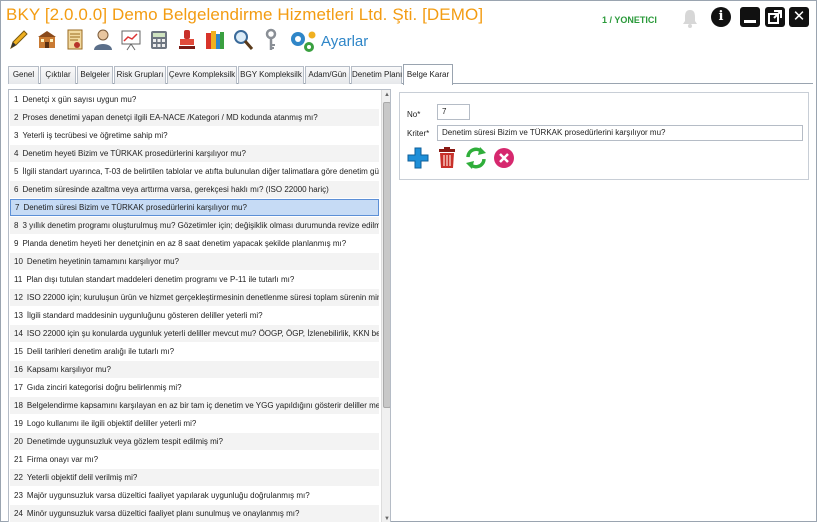 Image resolution: width=817 pixels, height=522 pixels. What do you see at coordinates (202, 75) in the screenshot?
I see `tab-cevre-kompleksilk: Çevre Kompleksilk` at bounding box center [202, 75].